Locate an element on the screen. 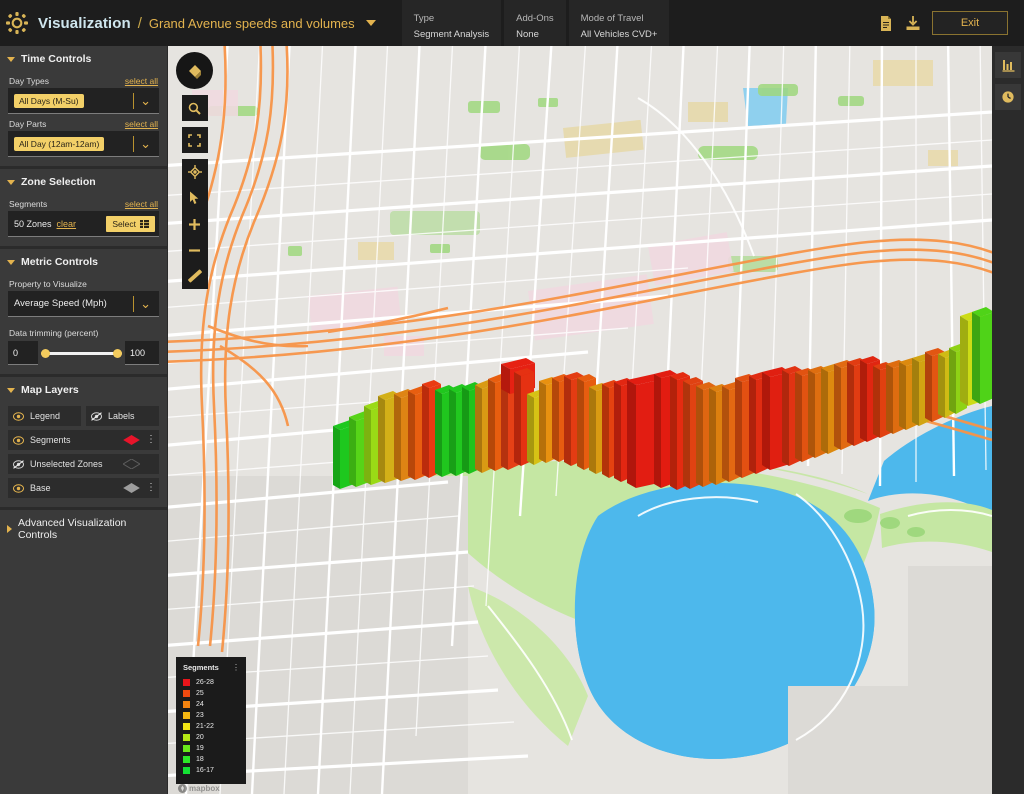 The height and width of the screenshot is (794, 1024). panel-zone-selection-header: Zone Selection is located at coordinates (83, 181).